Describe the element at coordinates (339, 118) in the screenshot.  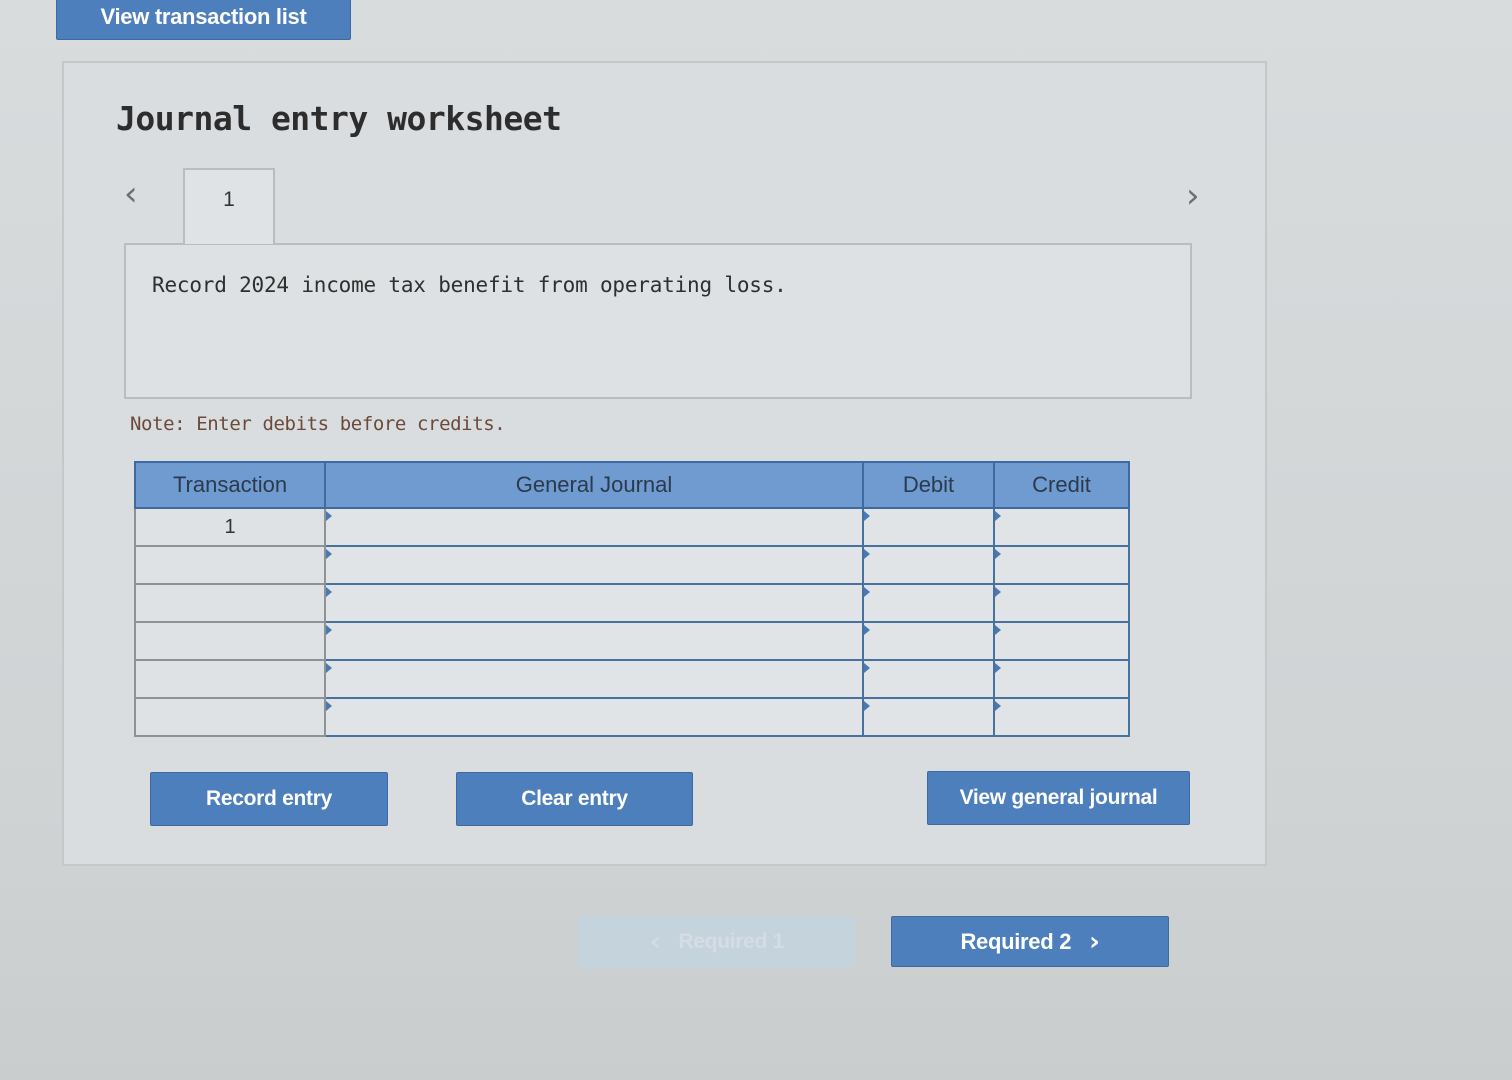
I see `worksheet-title: Journal entry worksheet` at that location.